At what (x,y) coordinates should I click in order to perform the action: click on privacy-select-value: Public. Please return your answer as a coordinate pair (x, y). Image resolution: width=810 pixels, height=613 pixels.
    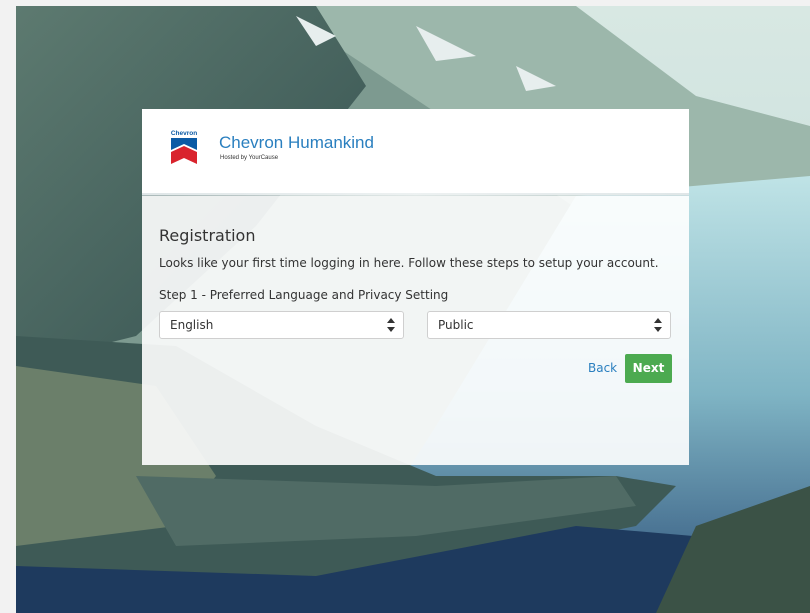
    Looking at the image, I should click on (456, 325).